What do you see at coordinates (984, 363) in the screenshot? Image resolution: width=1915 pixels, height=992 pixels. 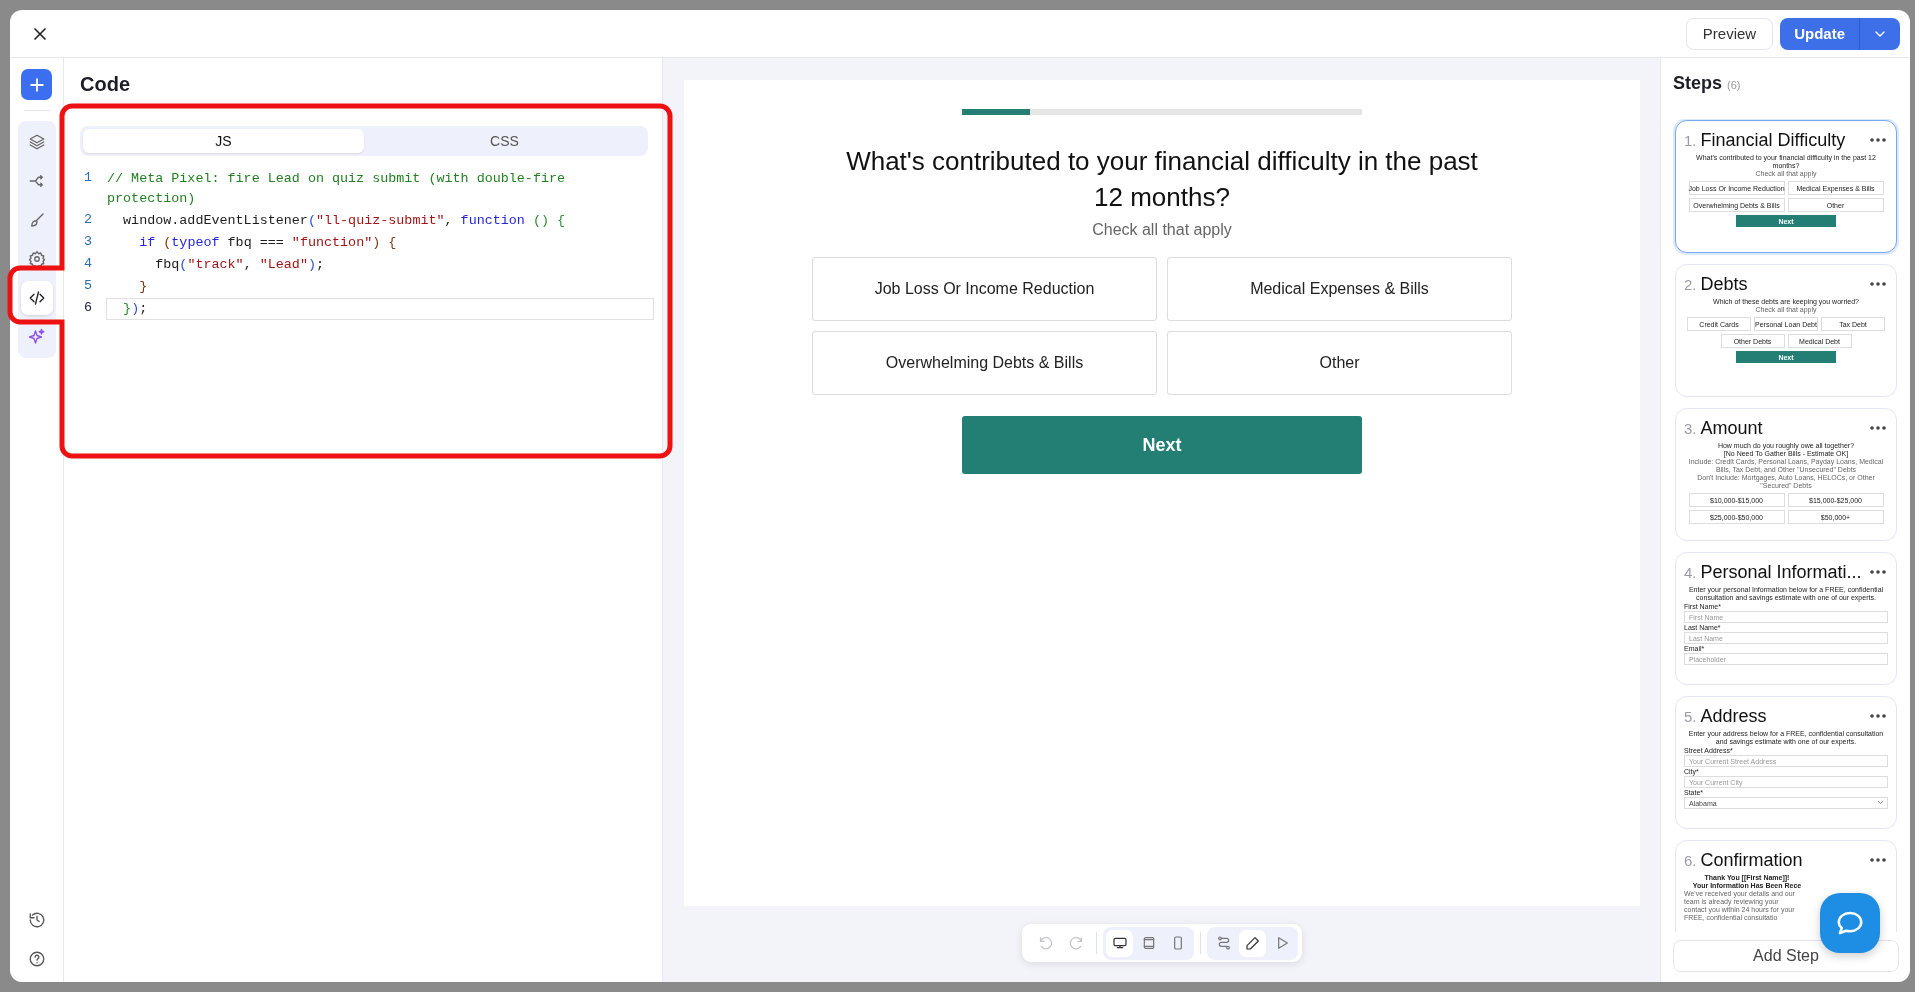 I see `answer-option: Overwhelming Debts & Bills` at bounding box center [984, 363].